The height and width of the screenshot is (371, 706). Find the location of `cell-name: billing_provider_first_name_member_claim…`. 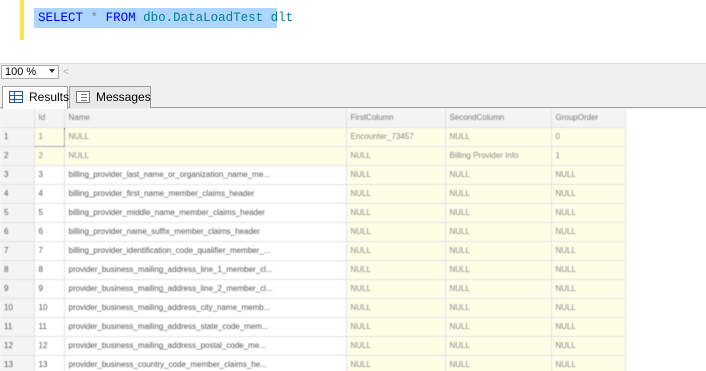

cell-name: billing_provider_first_name_member_claim… is located at coordinates (205, 194).